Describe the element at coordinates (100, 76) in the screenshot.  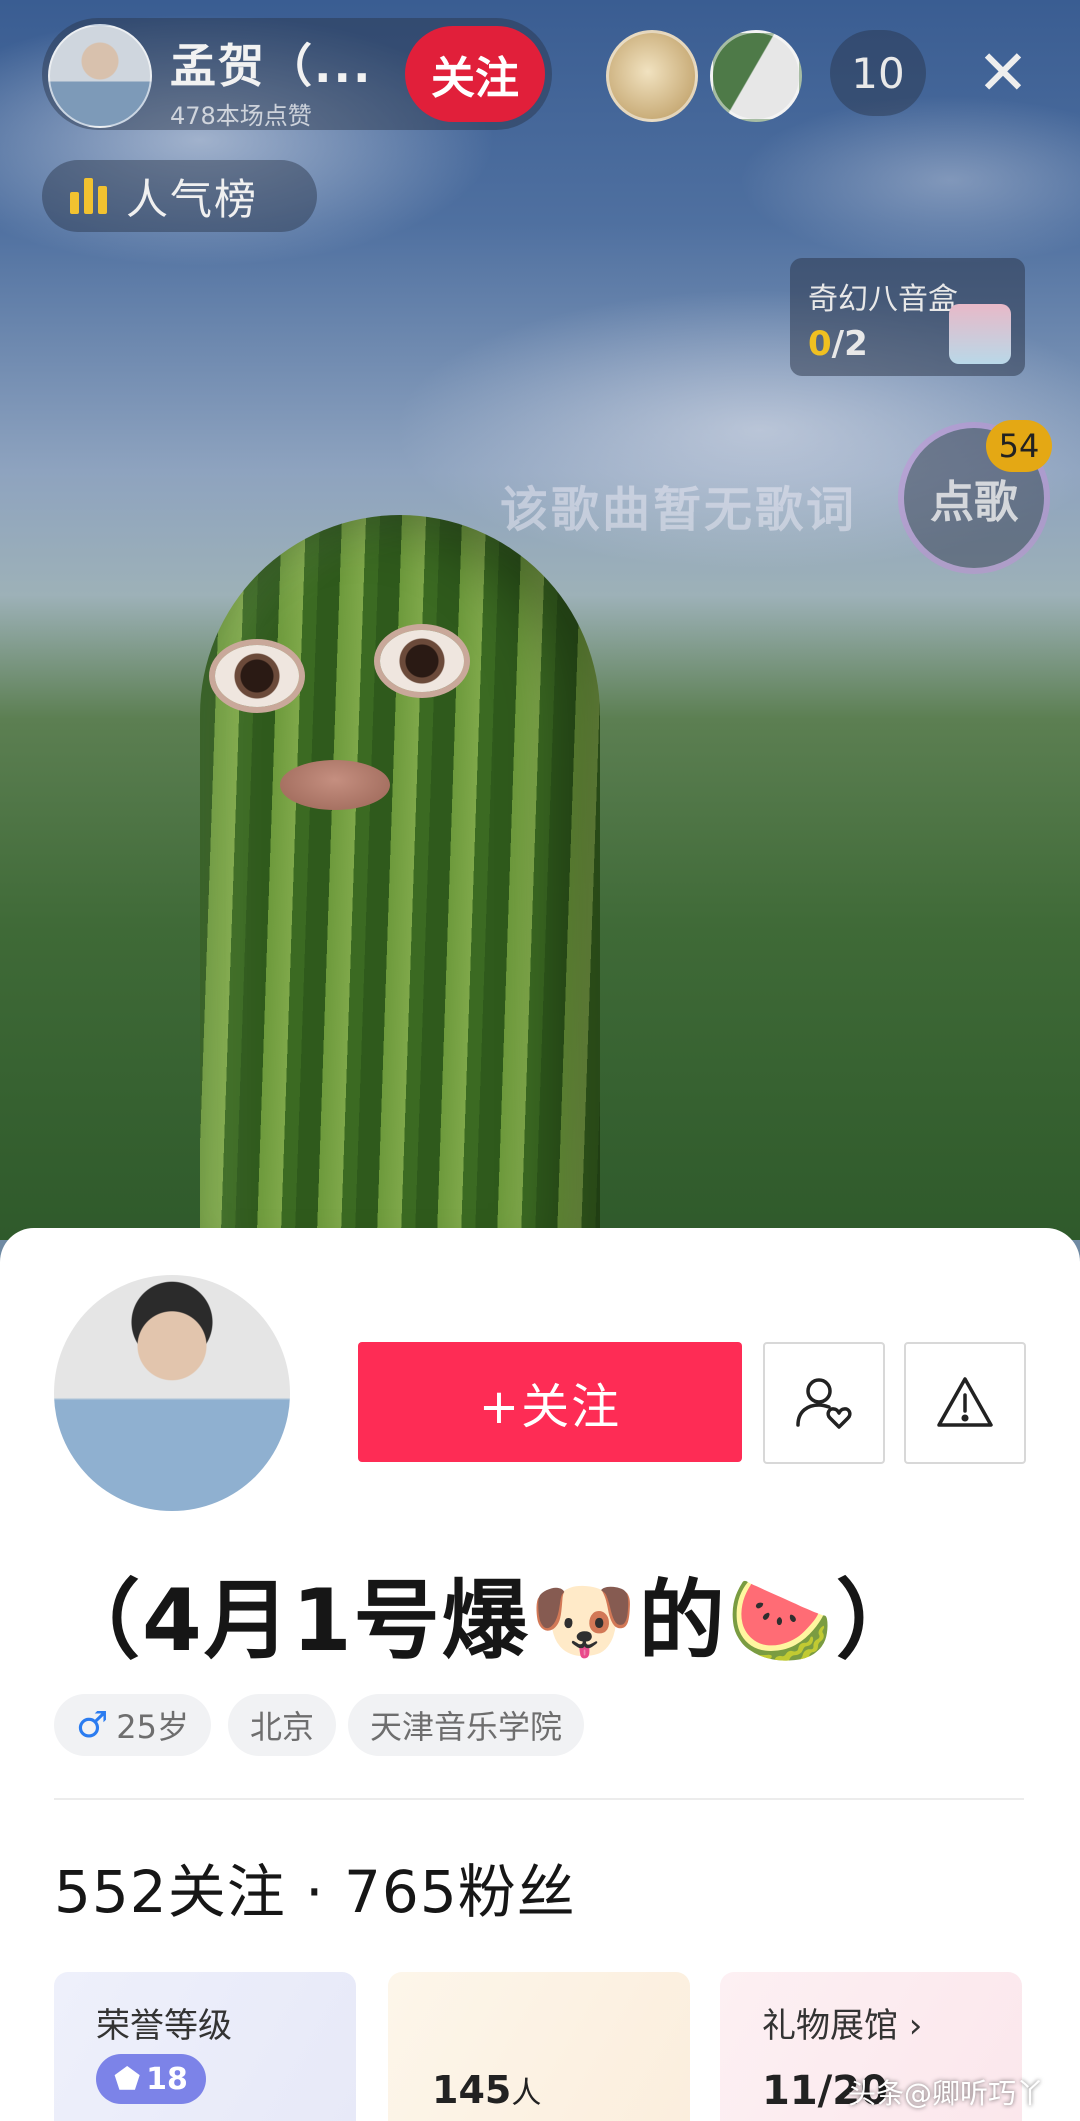
I see `host-avatar` at that location.